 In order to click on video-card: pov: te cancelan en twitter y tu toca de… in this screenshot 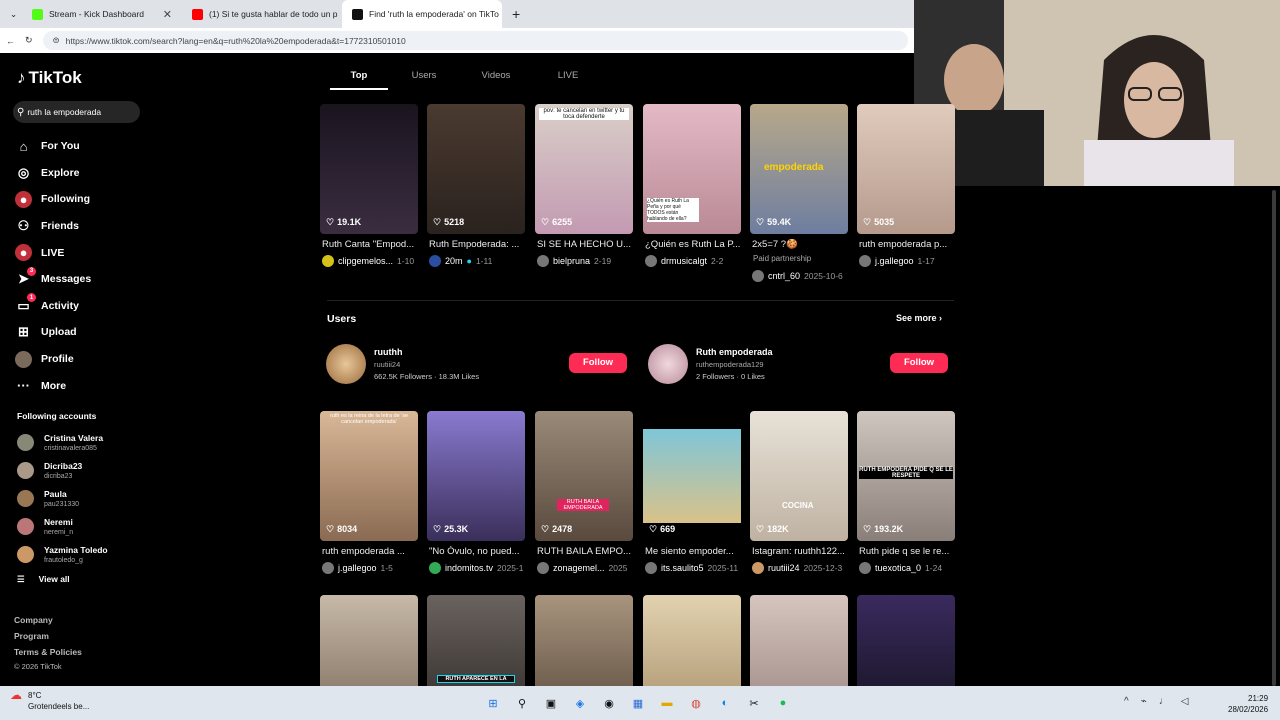, I will do `click(584, 185)`.